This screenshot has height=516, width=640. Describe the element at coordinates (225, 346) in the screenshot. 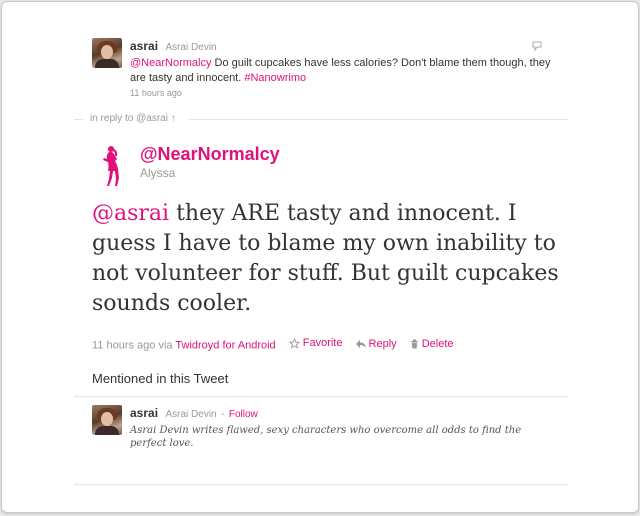

I see `via-app-link: Twidroyd for Android` at that location.